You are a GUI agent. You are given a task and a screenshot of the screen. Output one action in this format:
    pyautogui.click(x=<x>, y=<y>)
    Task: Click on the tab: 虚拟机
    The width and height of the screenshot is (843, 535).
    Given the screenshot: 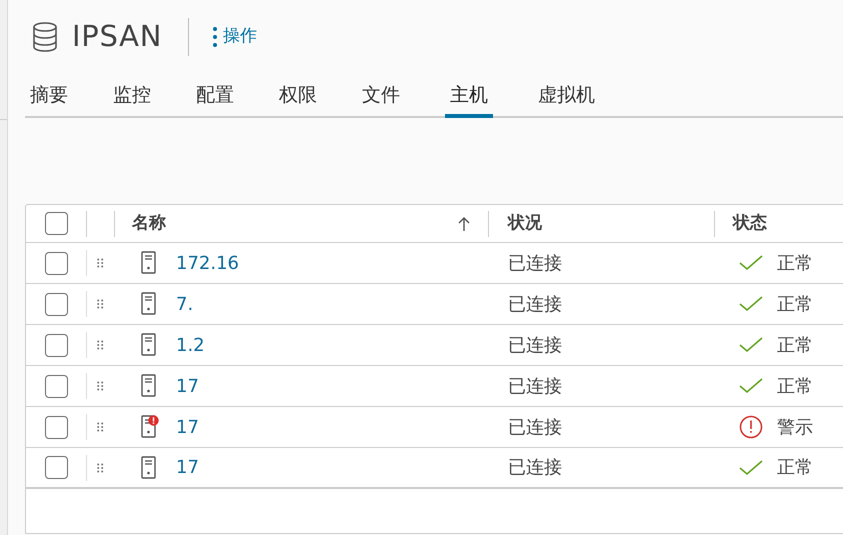 What is the action you would take?
    pyautogui.click(x=566, y=96)
    